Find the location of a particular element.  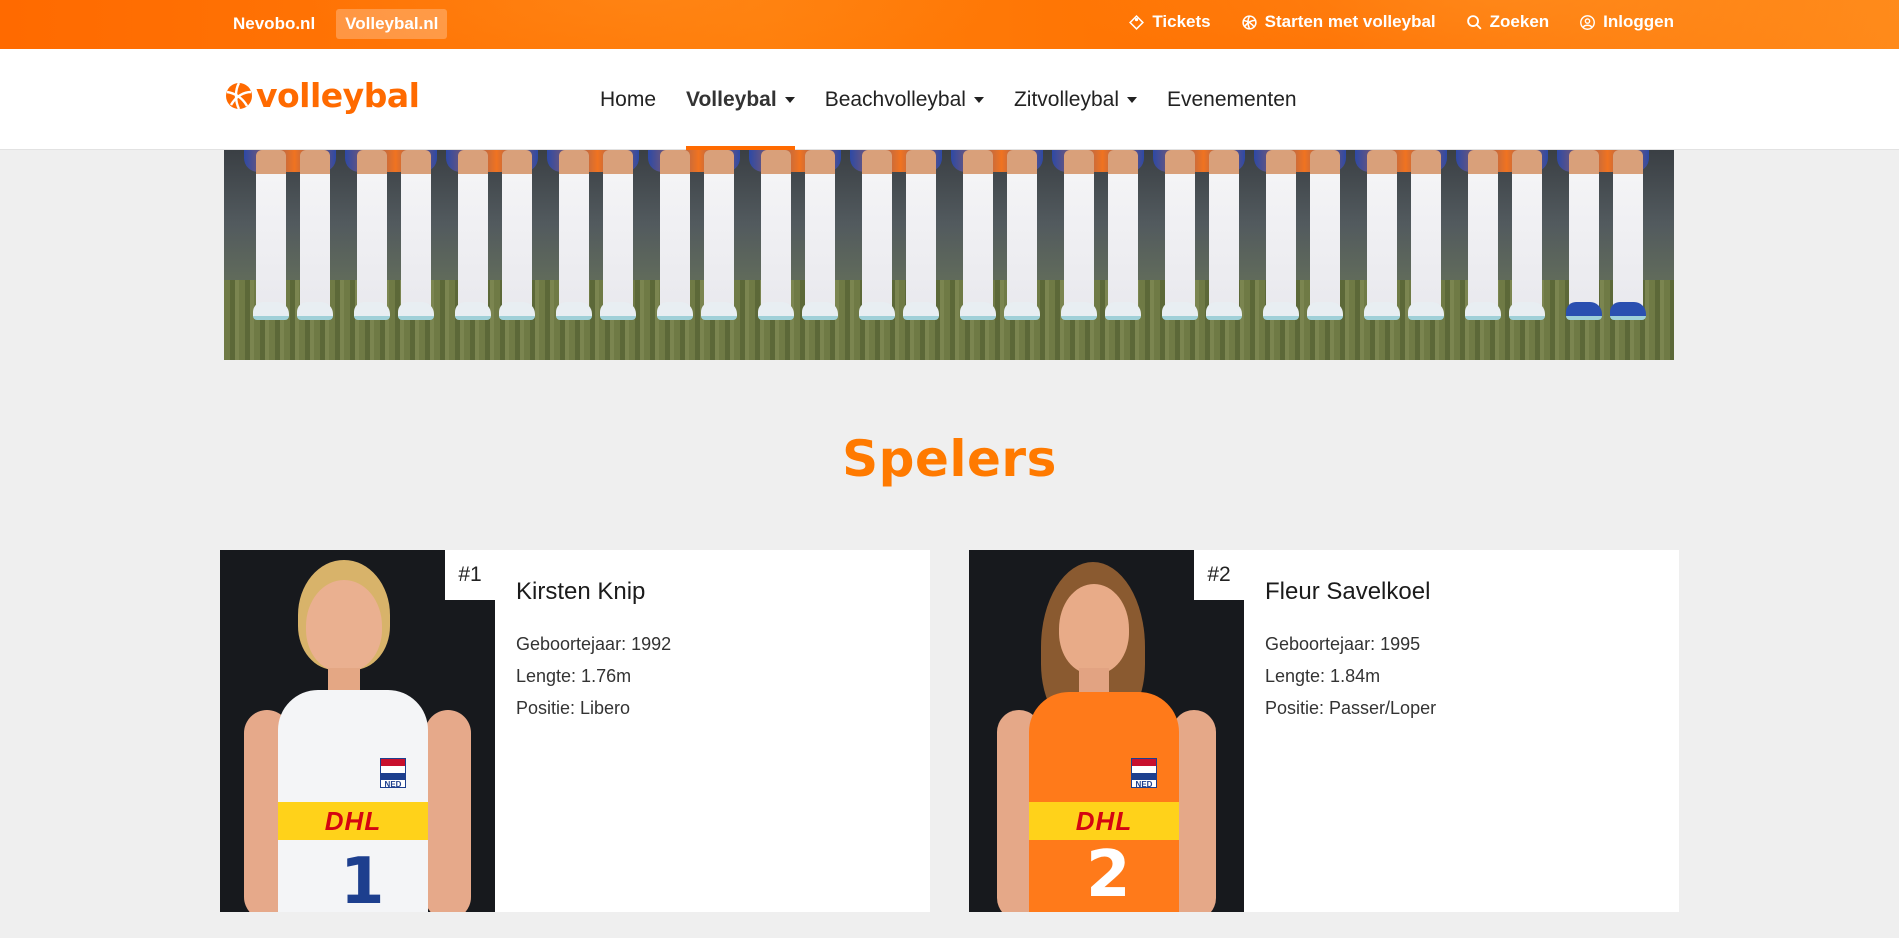

tickets-label: Tickets is located at coordinates (1181, 21).